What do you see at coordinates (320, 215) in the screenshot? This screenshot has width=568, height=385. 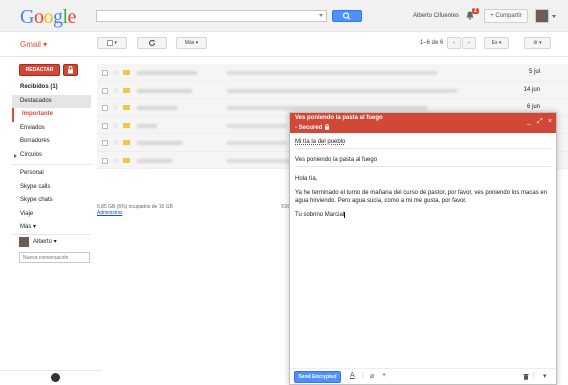 I see `body-signature: Tu sobrino Marcial` at bounding box center [320, 215].